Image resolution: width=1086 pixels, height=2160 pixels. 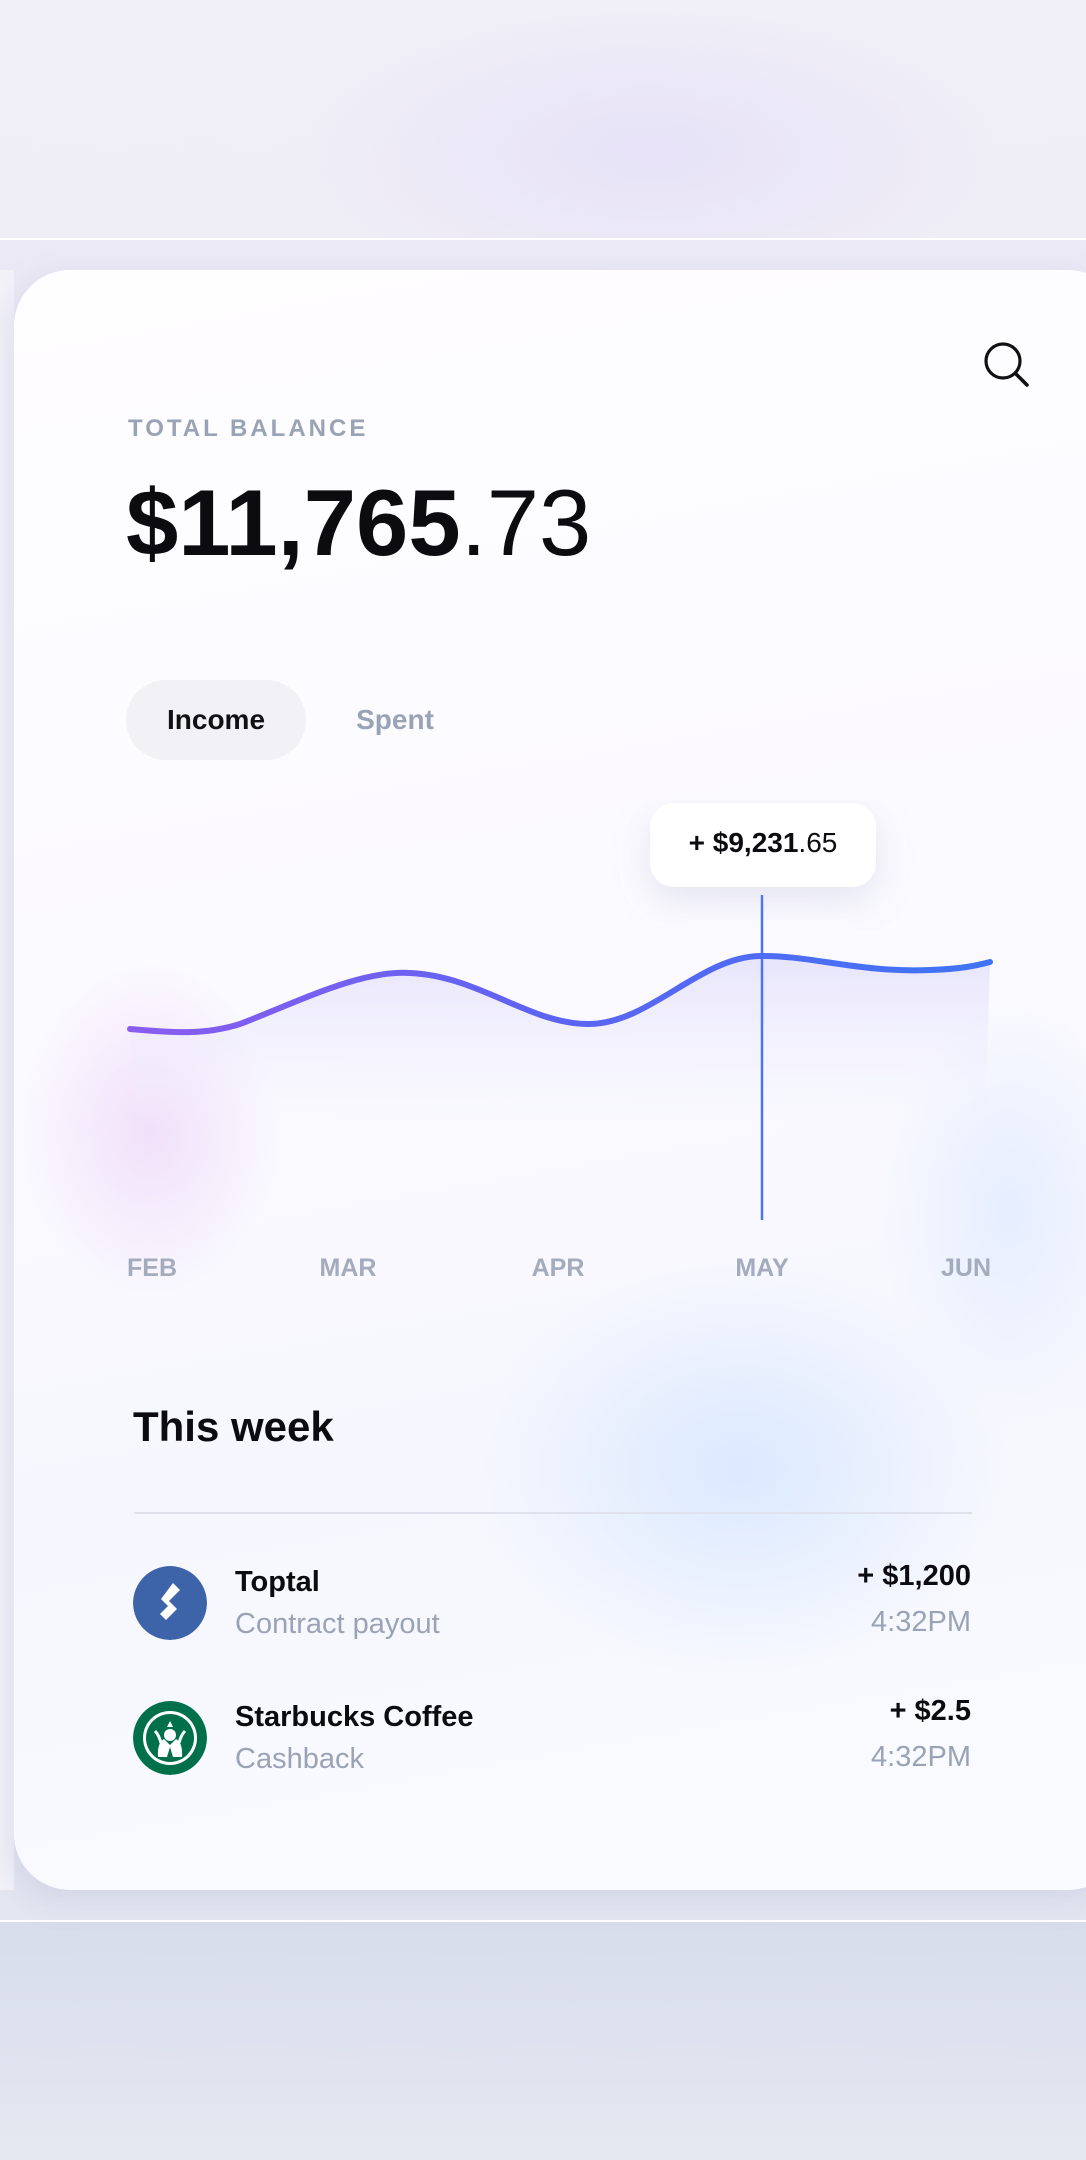 I want to click on tooltip-integer: $9,231, so click(x=756, y=842).